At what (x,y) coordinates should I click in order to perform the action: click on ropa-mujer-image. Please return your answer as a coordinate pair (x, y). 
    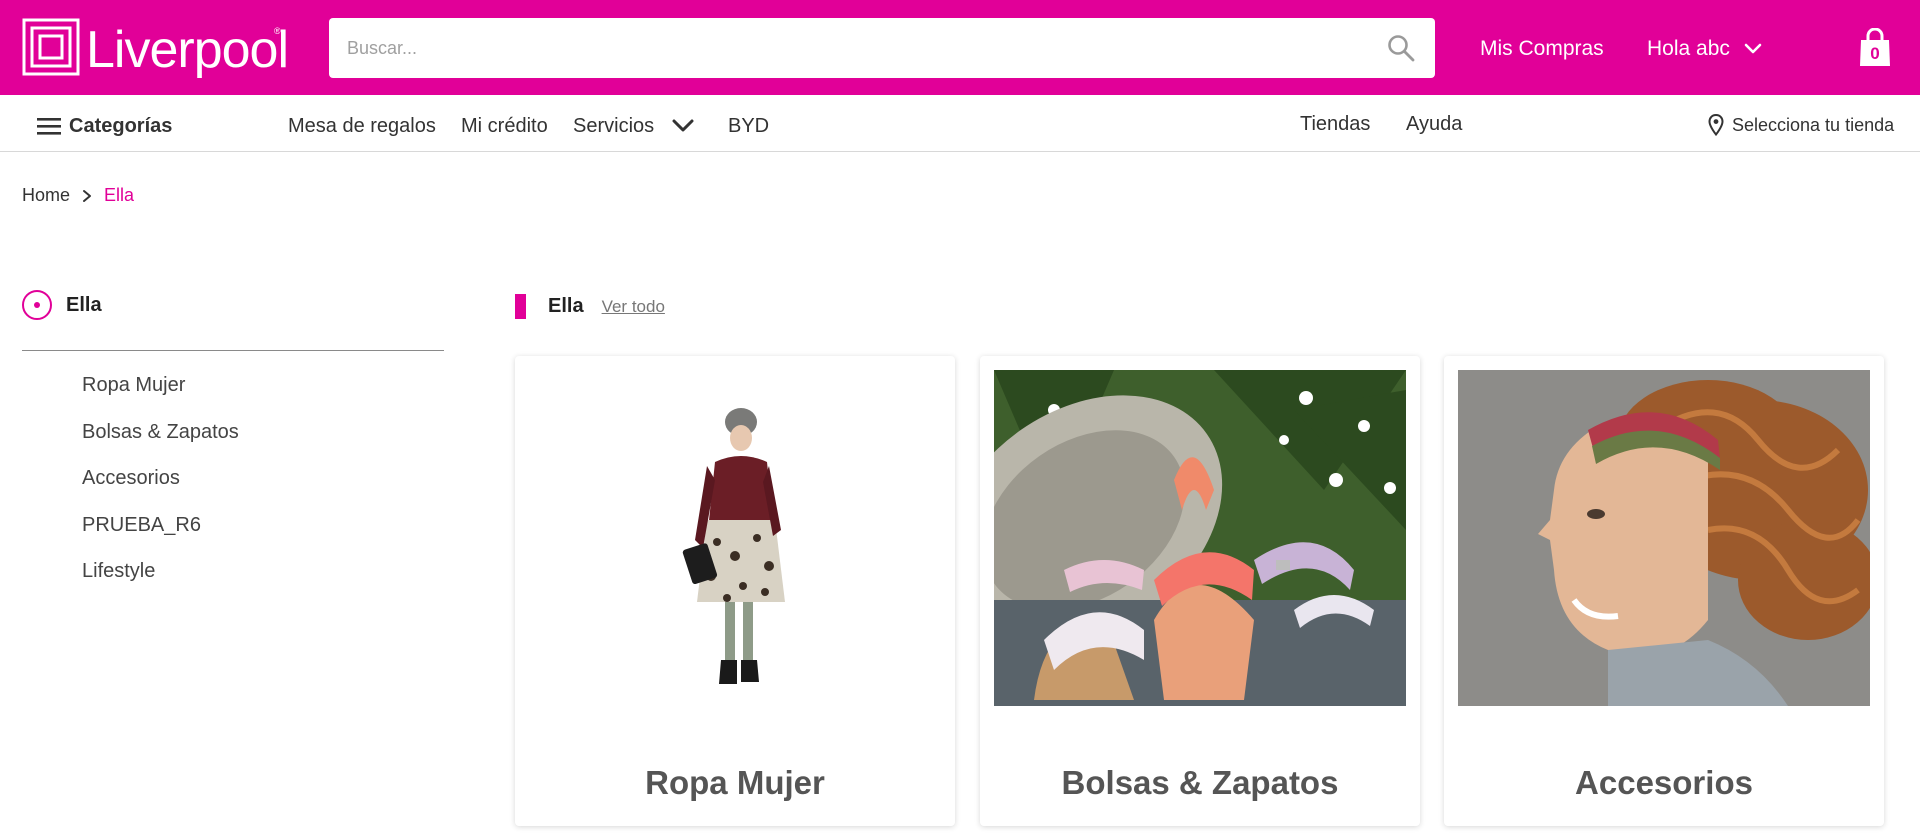
    Looking at the image, I should click on (735, 538).